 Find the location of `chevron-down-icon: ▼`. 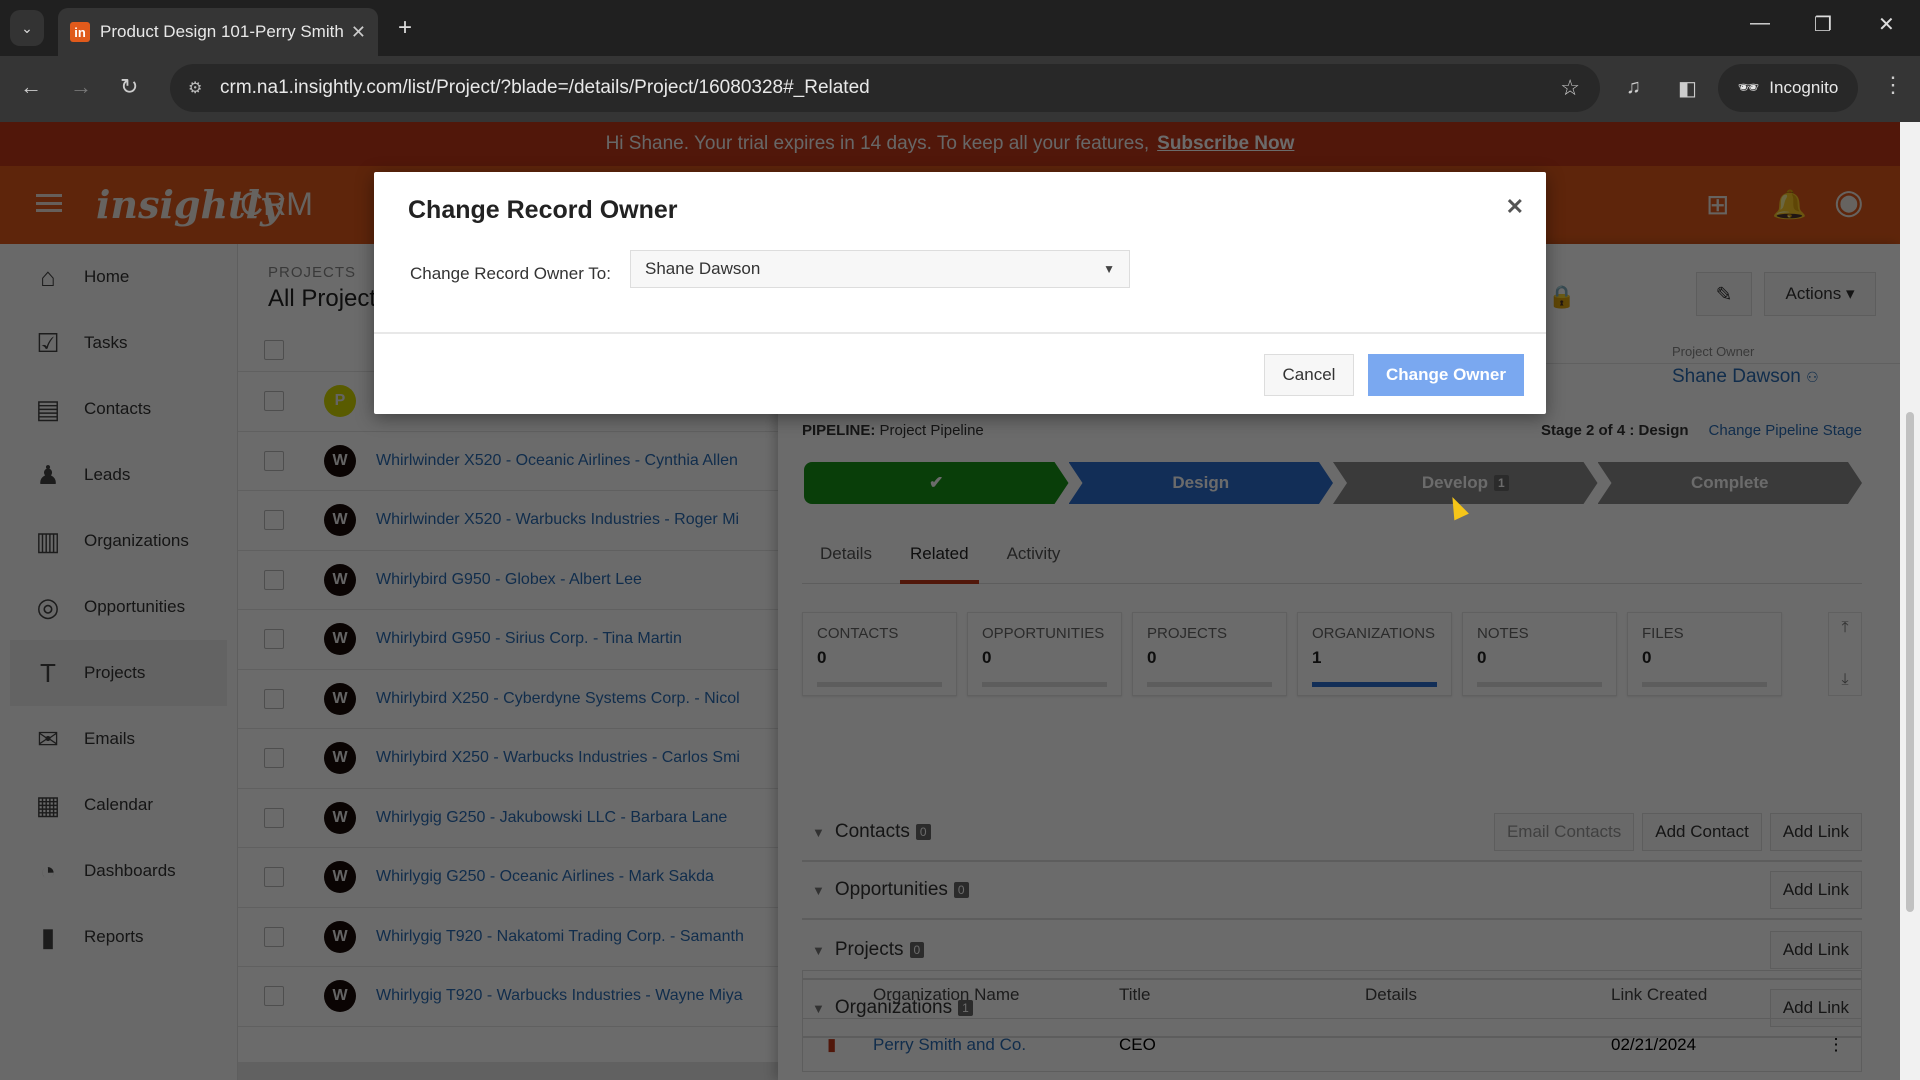

chevron-down-icon: ▼ is located at coordinates (1109, 269).